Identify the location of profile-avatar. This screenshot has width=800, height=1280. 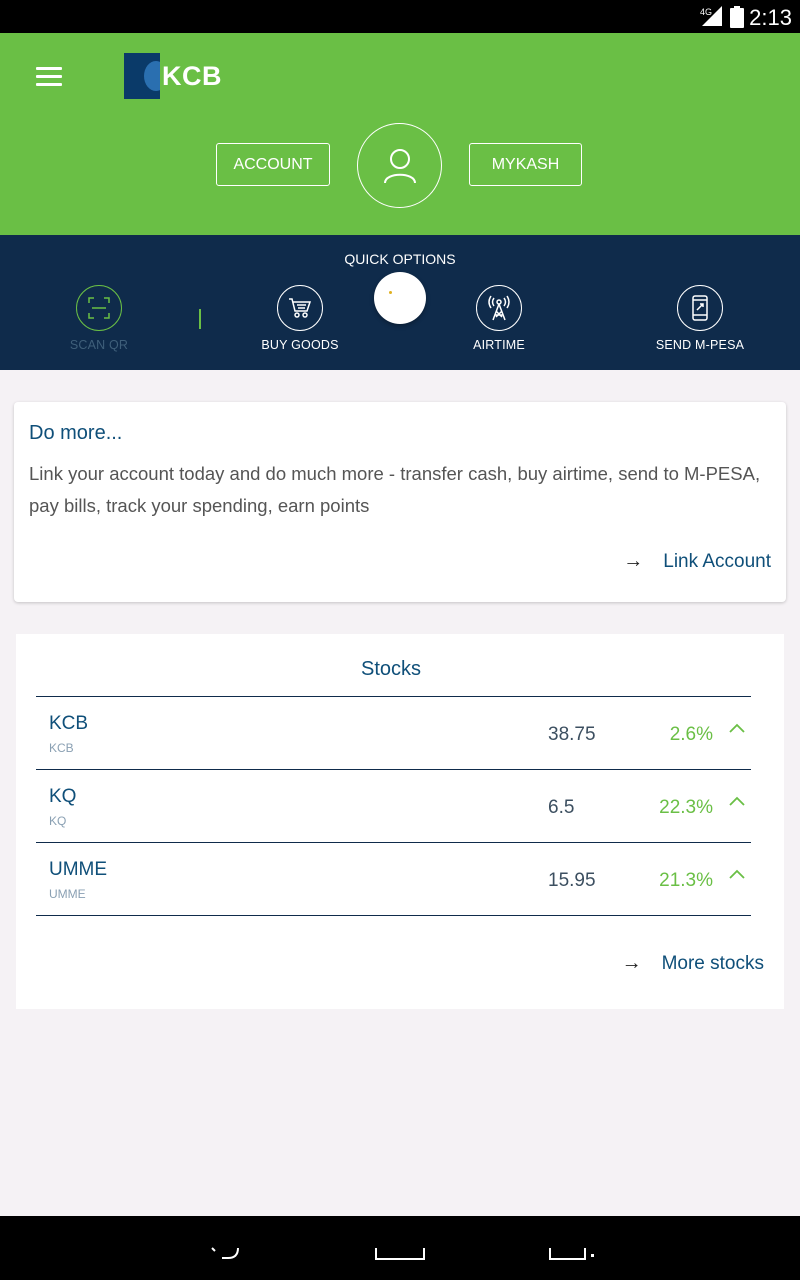
(399, 165).